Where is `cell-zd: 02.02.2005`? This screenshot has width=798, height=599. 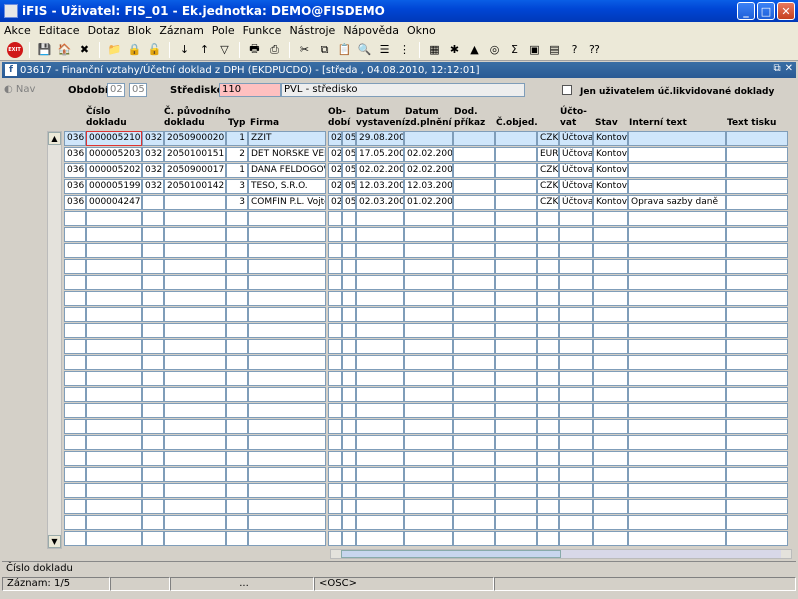
cell-zd: 02.02.2005 is located at coordinates (428, 170).